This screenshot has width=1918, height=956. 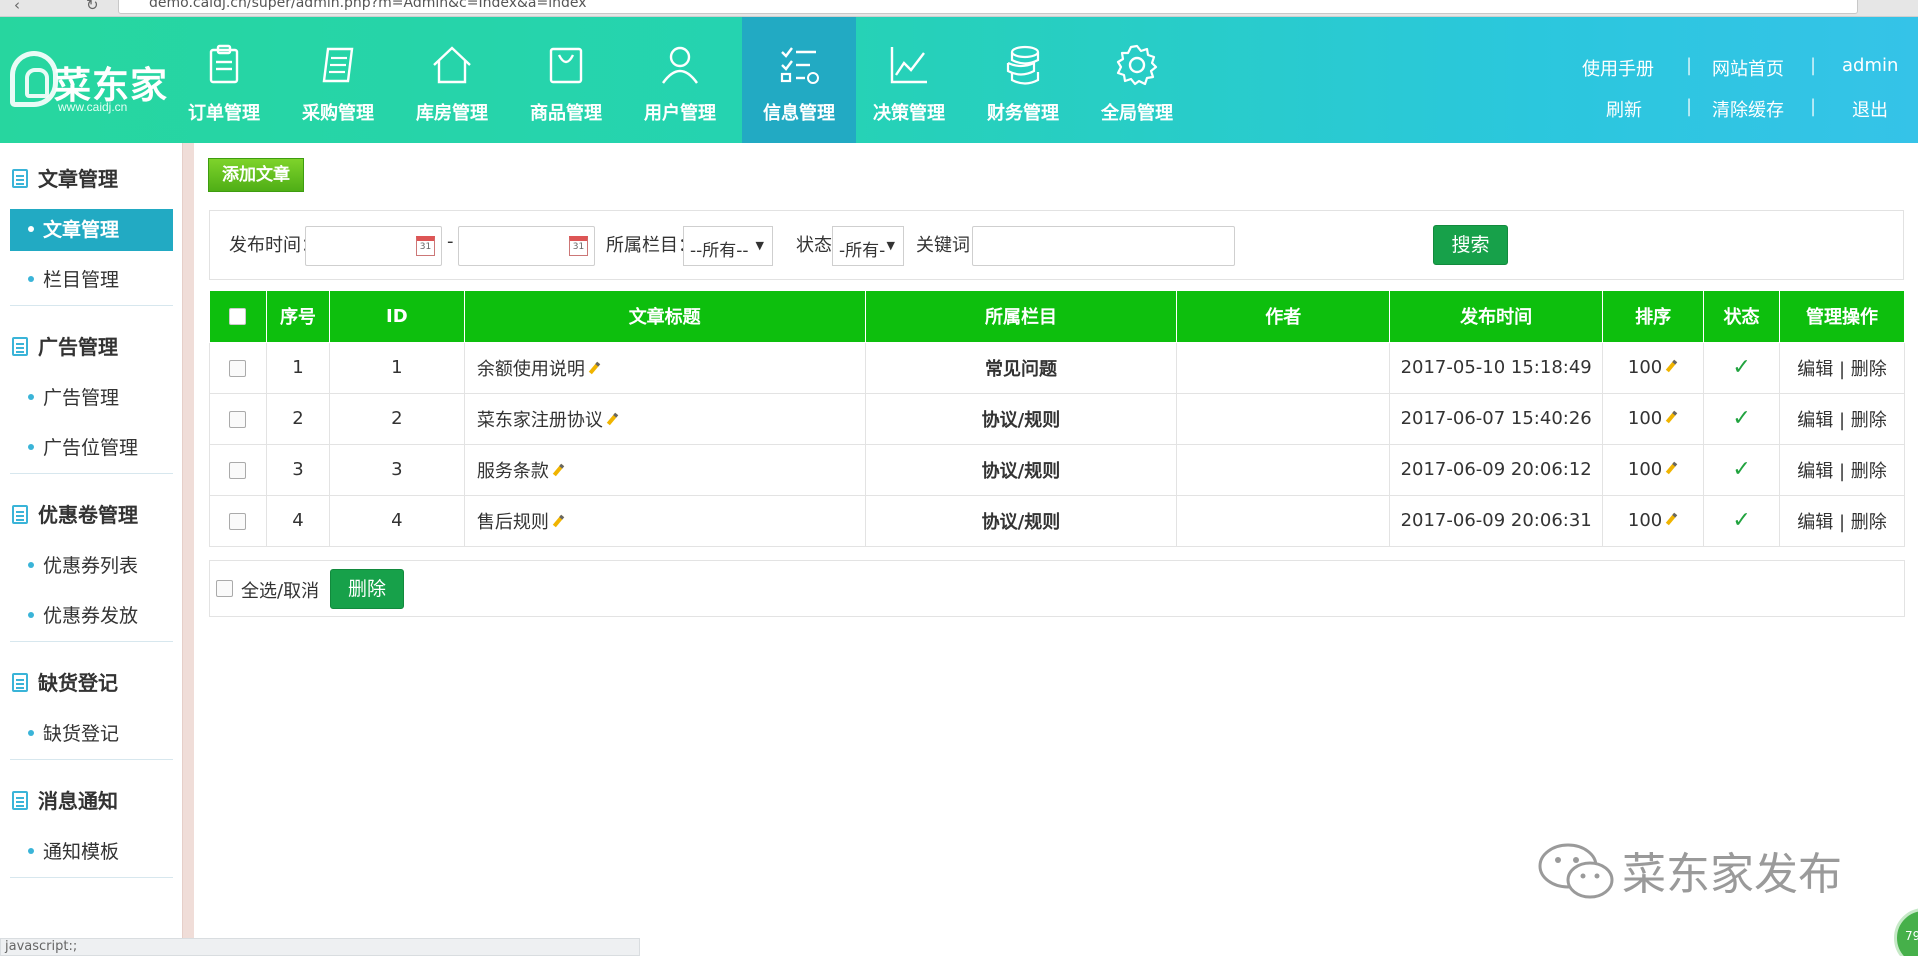 I want to click on back-icon: ‹, so click(x=17, y=7).